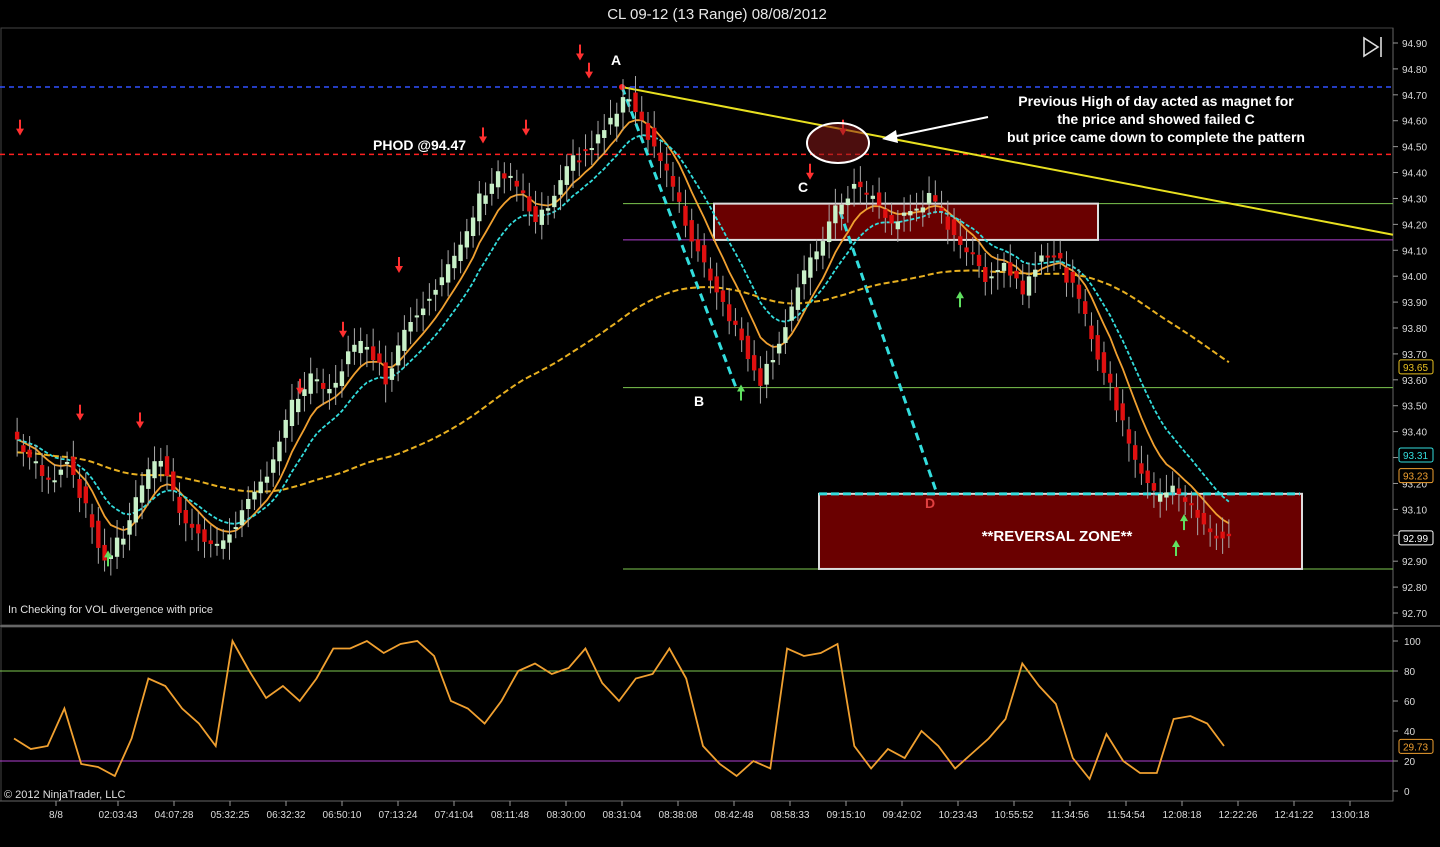  Describe the element at coordinates (1415, 539) in the screenshot. I see `price-marker-label: 92.99` at that location.